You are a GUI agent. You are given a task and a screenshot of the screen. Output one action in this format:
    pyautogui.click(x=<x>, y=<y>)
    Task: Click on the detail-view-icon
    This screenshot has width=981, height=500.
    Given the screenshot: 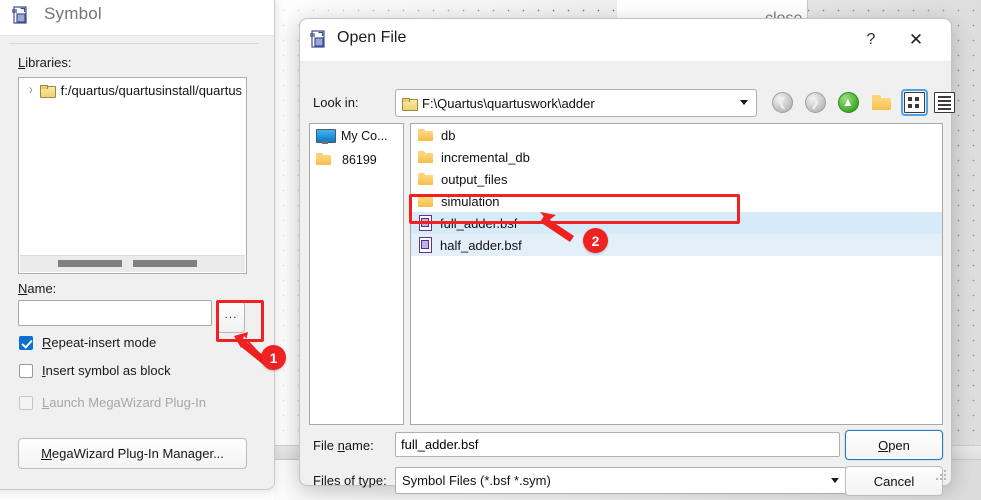 What is the action you would take?
    pyautogui.click(x=944, y=102)
    